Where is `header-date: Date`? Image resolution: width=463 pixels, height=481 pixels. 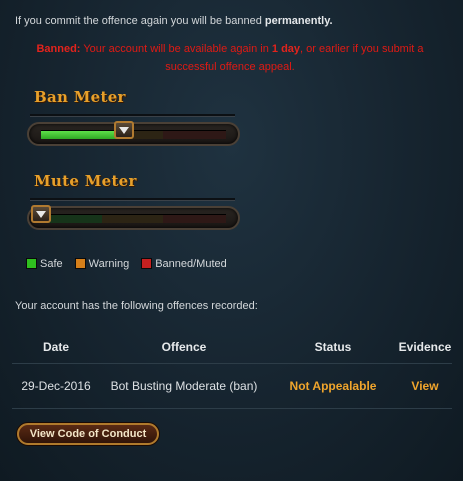
header-date: Date is located at coordinates (55, 347).